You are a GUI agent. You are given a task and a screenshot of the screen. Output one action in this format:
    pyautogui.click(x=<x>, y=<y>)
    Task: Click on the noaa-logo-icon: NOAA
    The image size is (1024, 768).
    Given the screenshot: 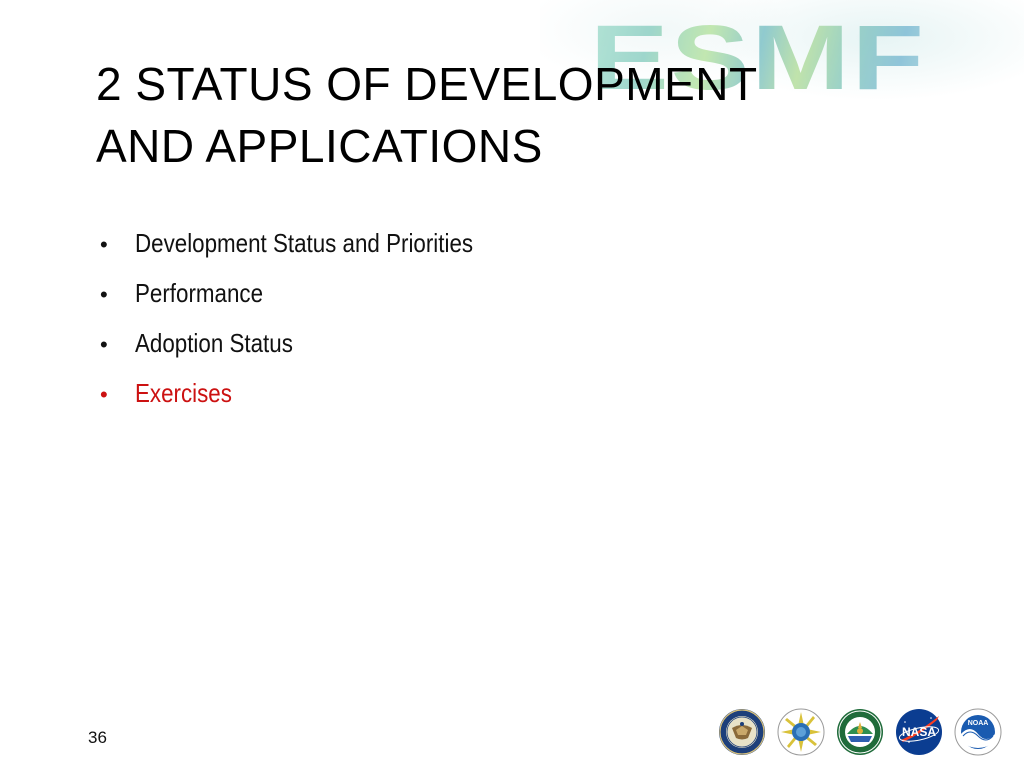 What is the action you would take?
    pyautogui.click(x=978, y=732)
    